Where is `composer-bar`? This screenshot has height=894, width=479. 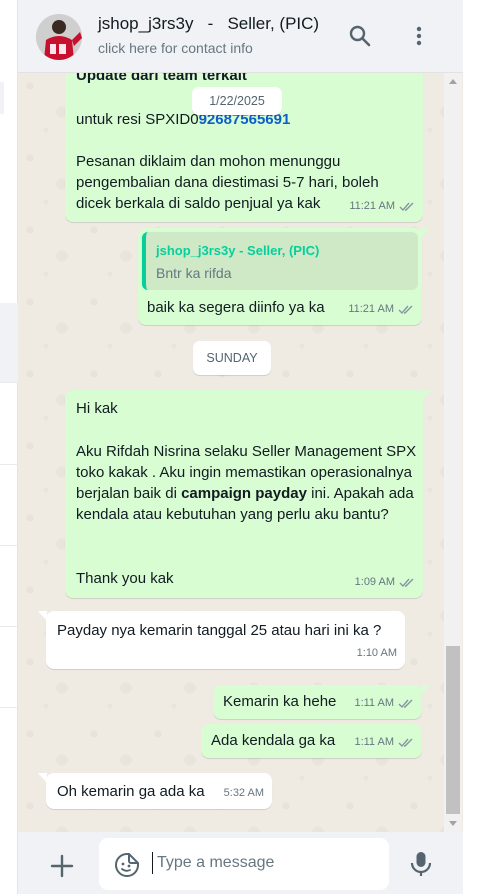
composer-bar is located at coordinates (240, 863).